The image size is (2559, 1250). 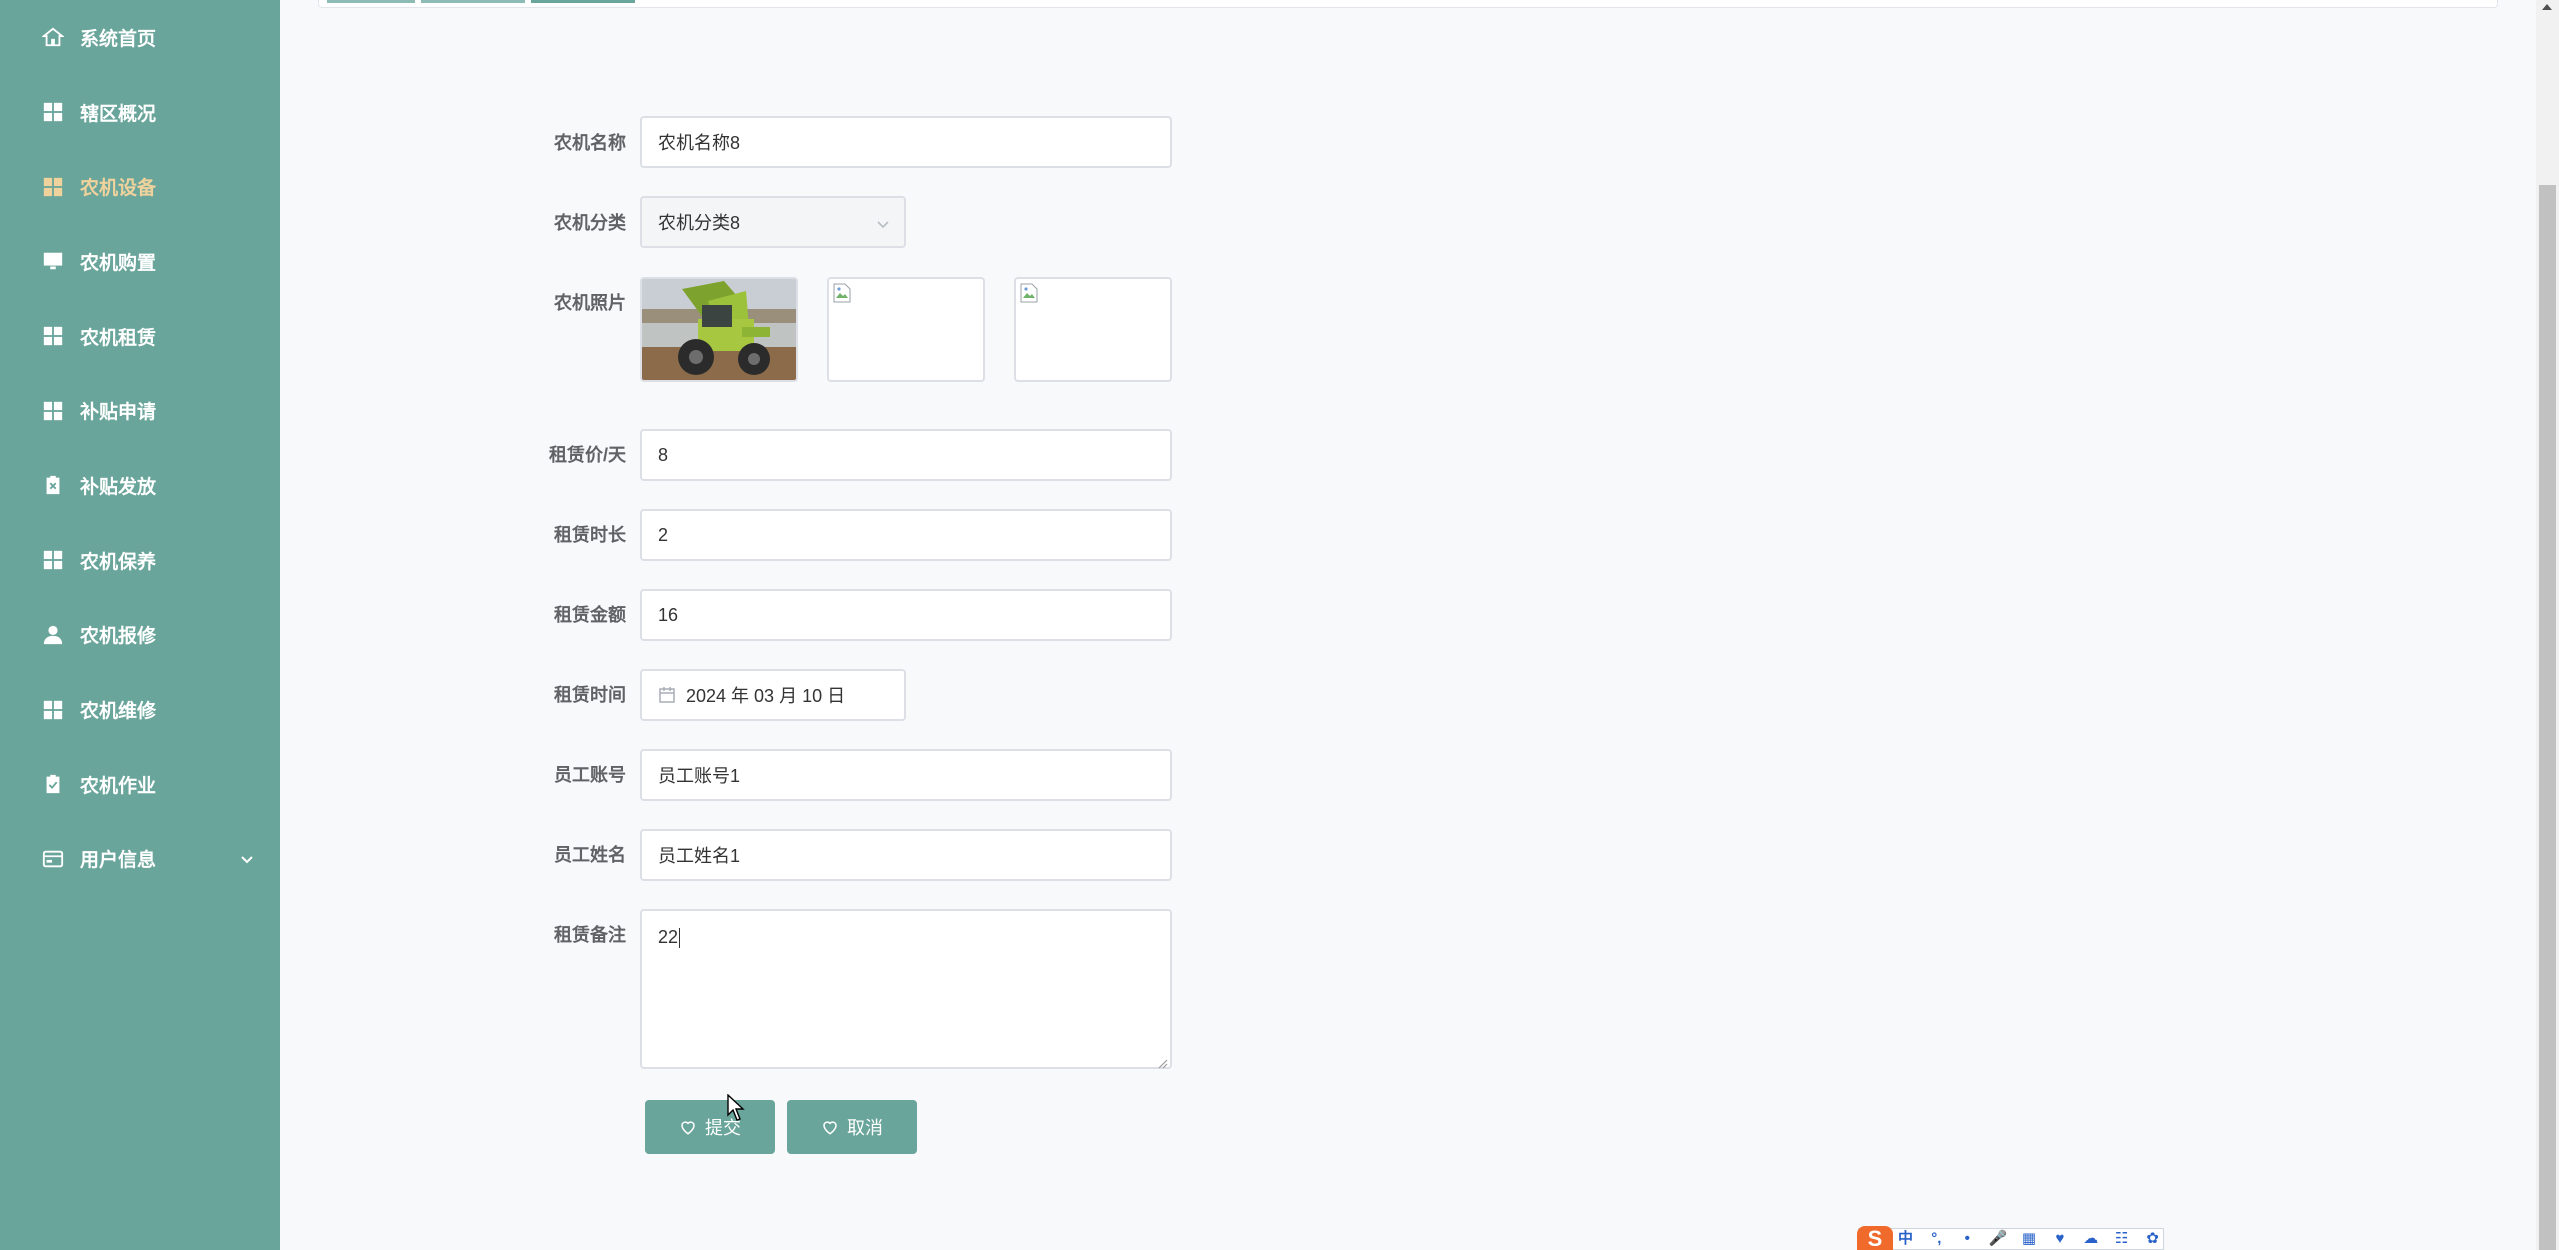 I want to click on rent-price-label: 租赁价/天, so click(x=587, y=455).